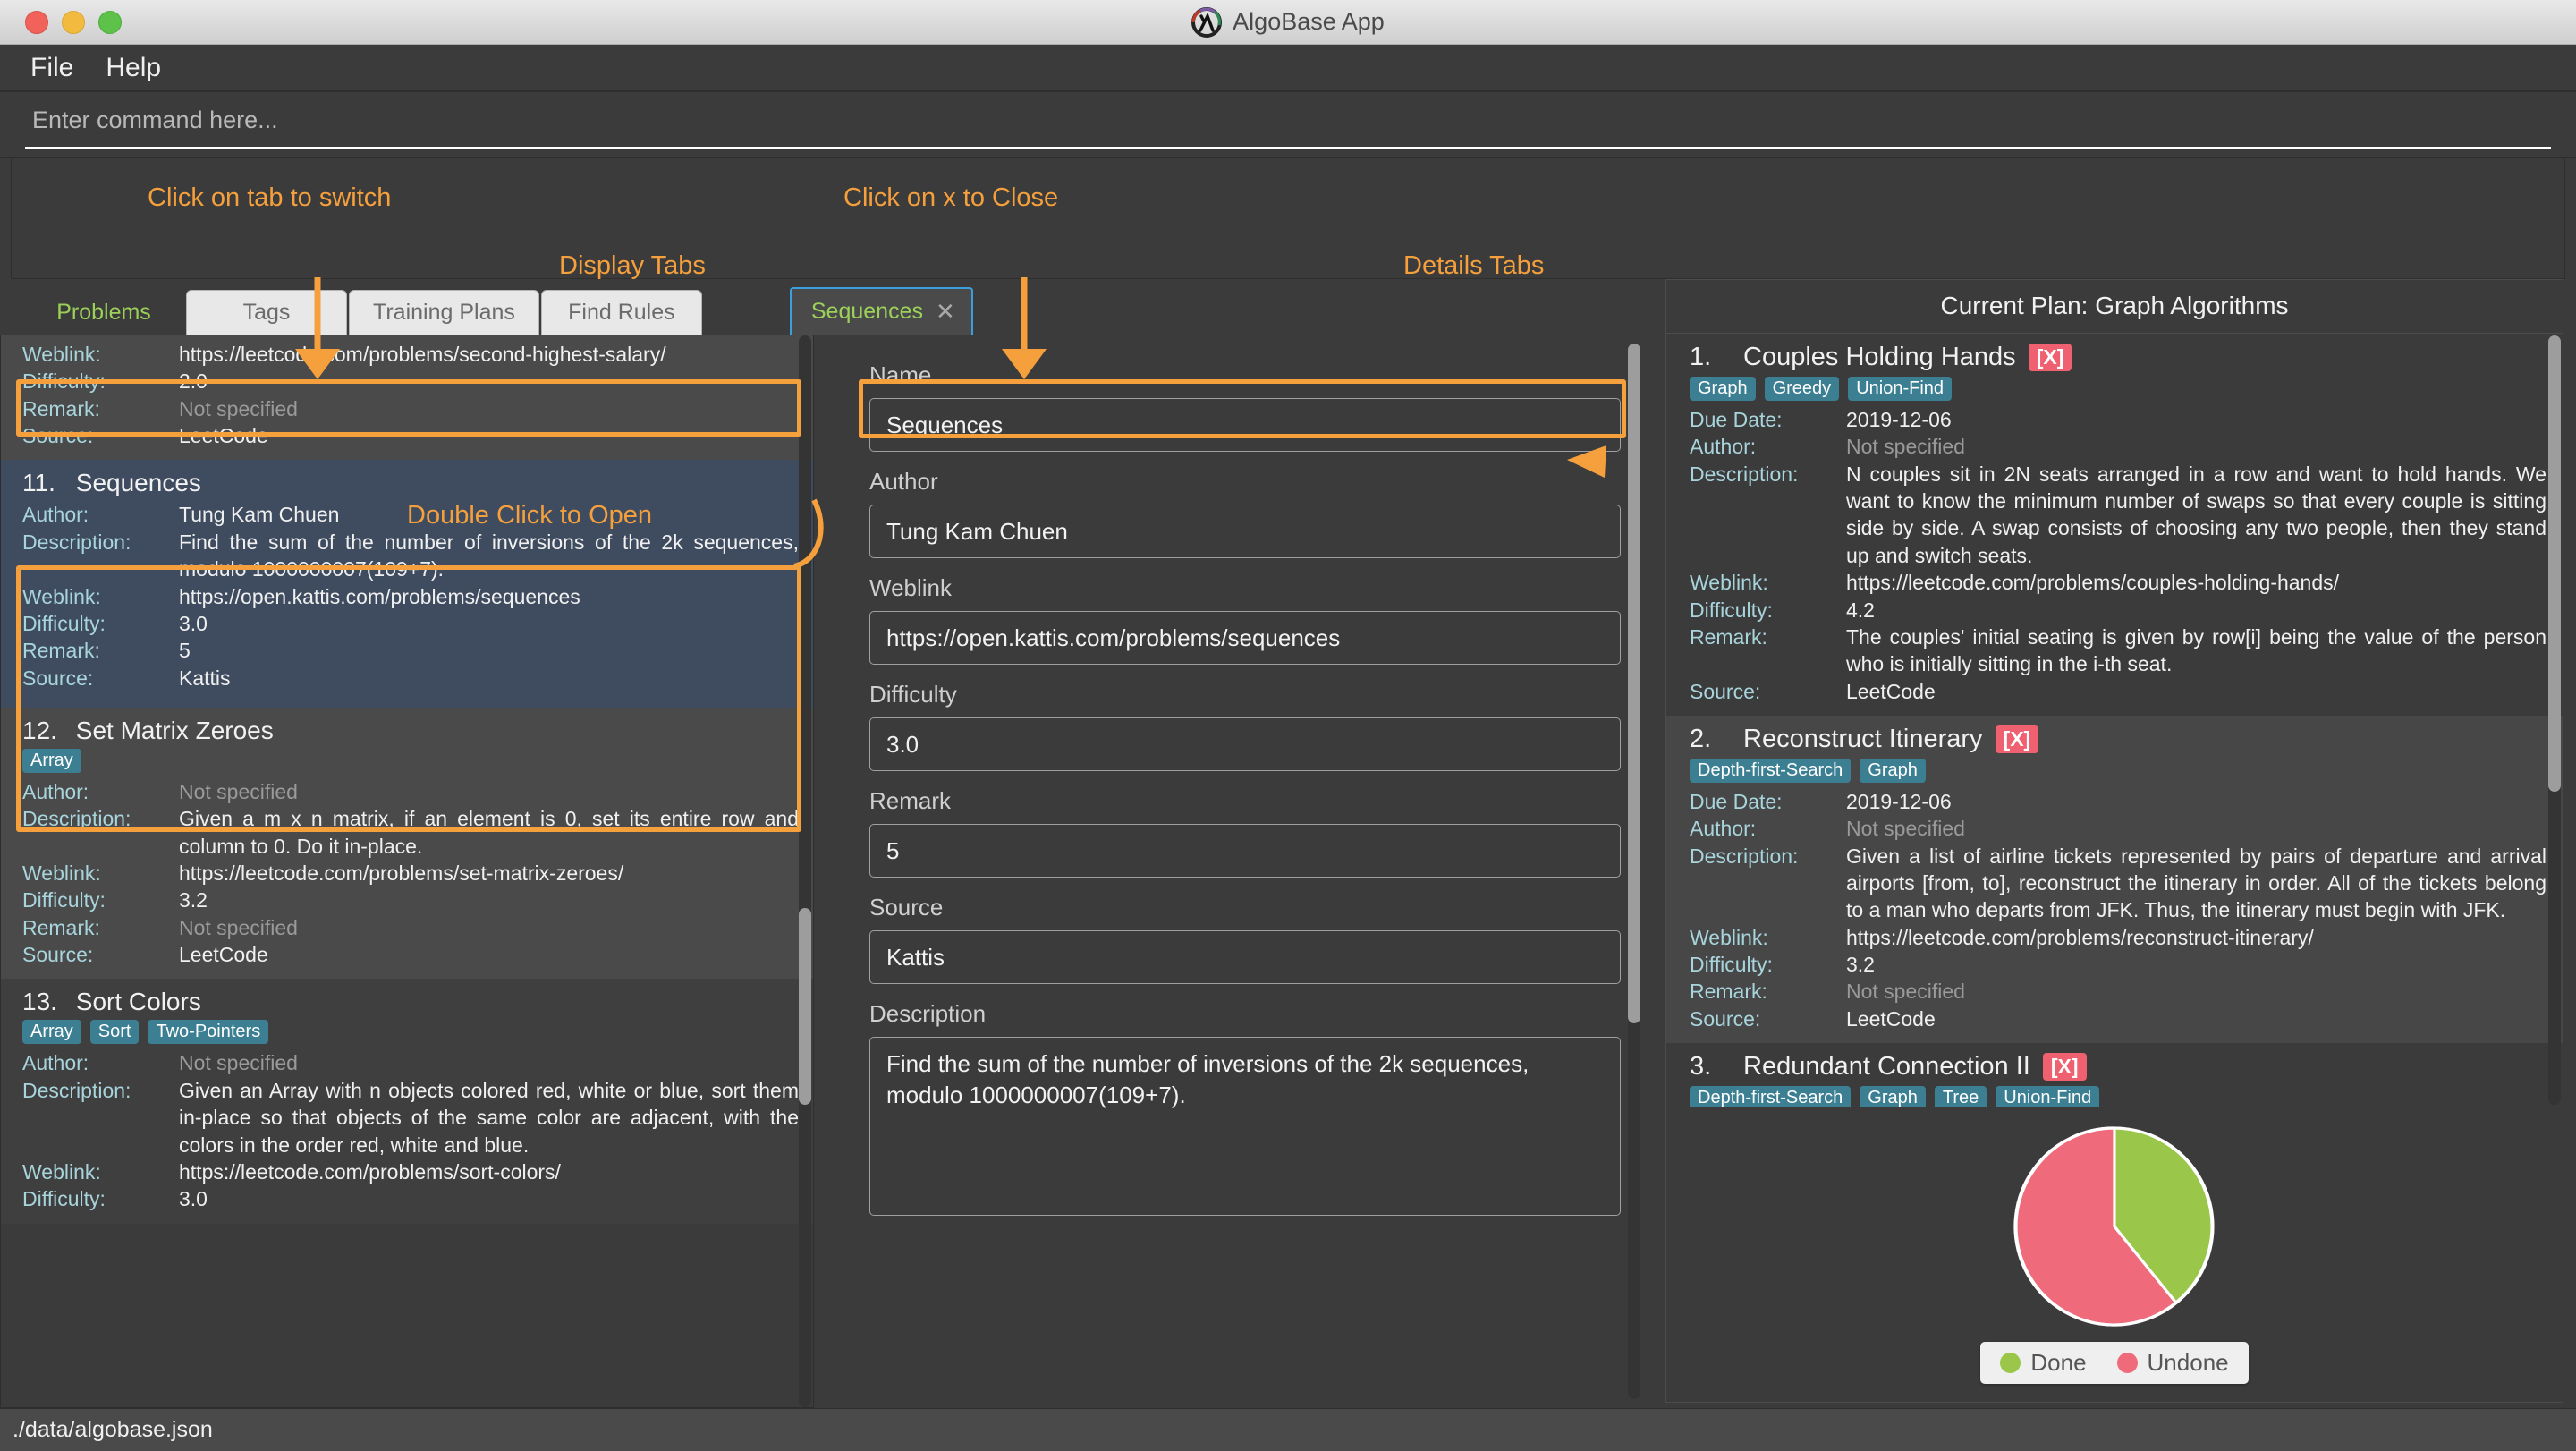 The width and height of the screenshot is (2576, 1451). I want to click on field-label-remark: Remark, so click(910, 800).